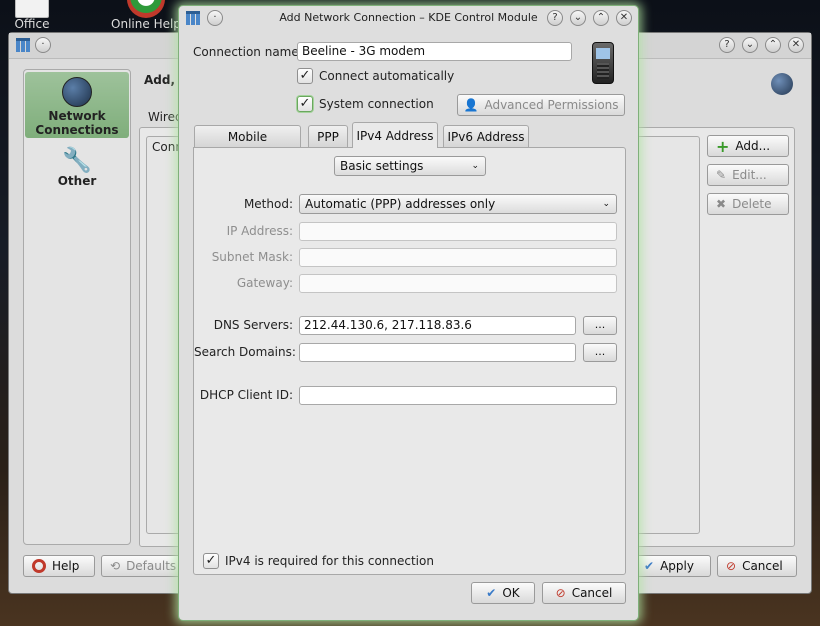 This screenshot has width=820, height=626. I want to click on ipv4-required-label: IPv4 is required for this connection, so click(329, 561).